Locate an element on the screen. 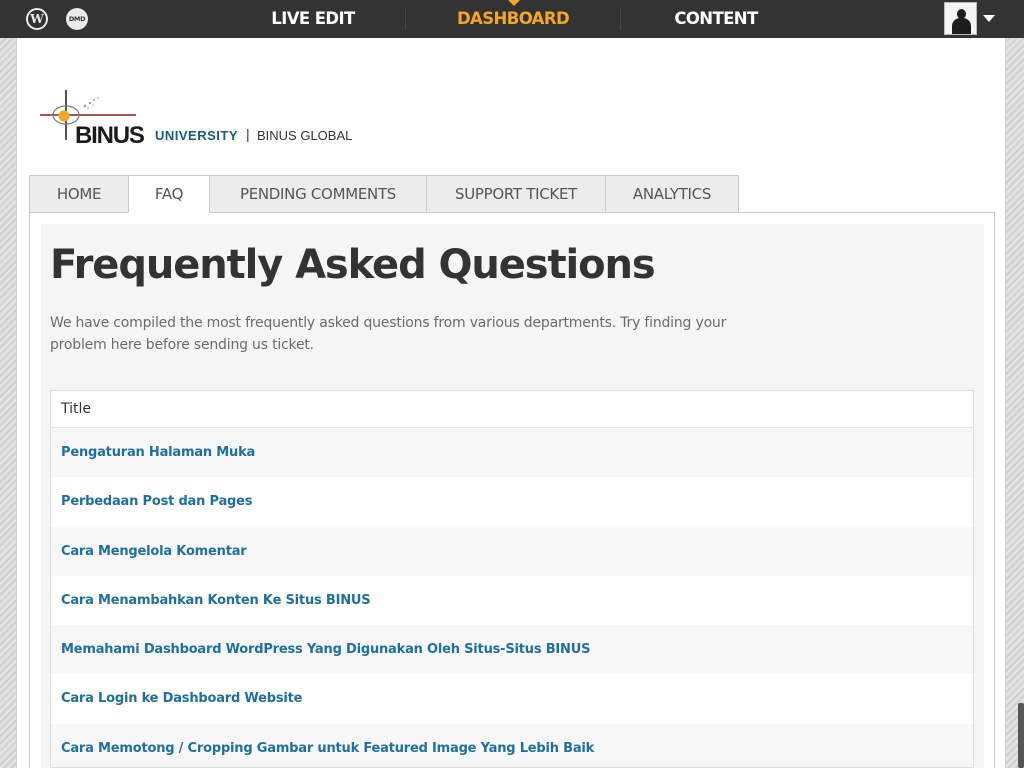  nav-dashboard: DASHBOARD is located at coordinates (513, 19).